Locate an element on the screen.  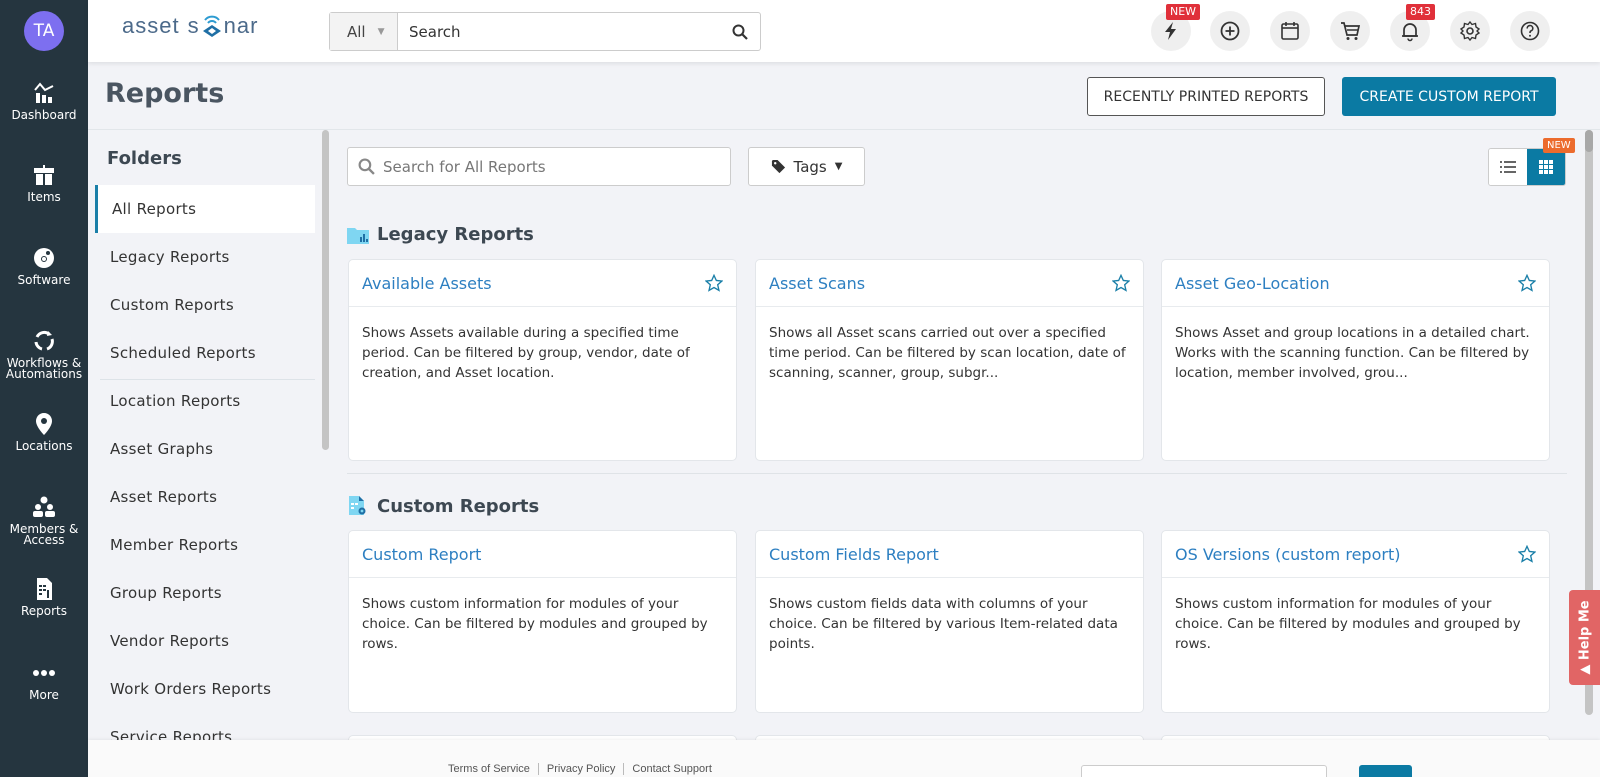
nav-dashboard: Dashboard is located at coordinates (44, 100).